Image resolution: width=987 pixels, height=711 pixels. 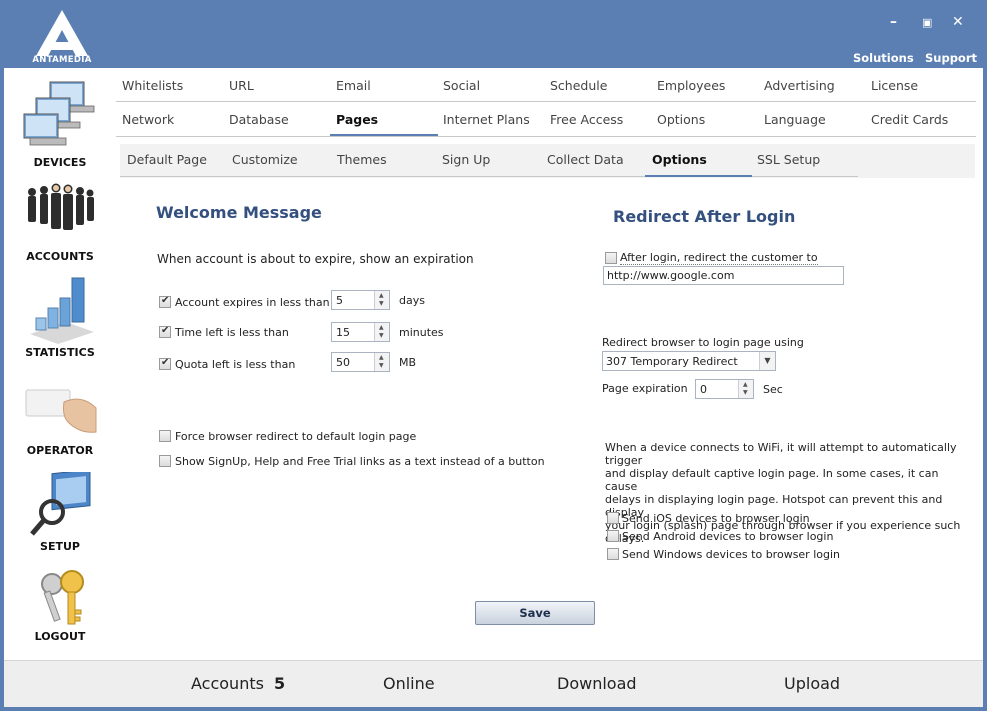 I want to click on subtab-collect-data: Collect Data, so click(x=585, y=159).